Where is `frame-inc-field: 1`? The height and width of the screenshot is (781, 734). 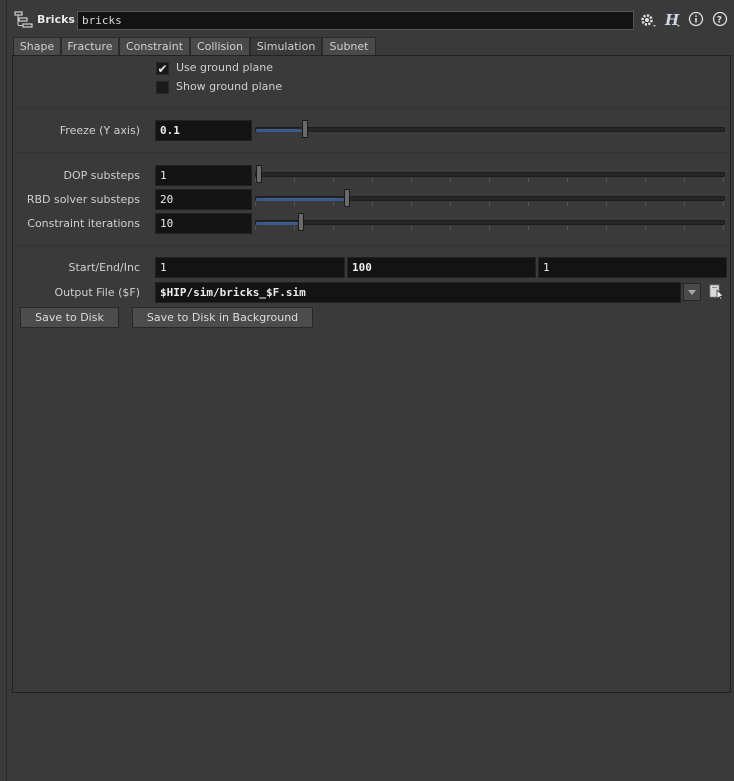
frame-inc-field: 1 is located at coordinates (632, 267).